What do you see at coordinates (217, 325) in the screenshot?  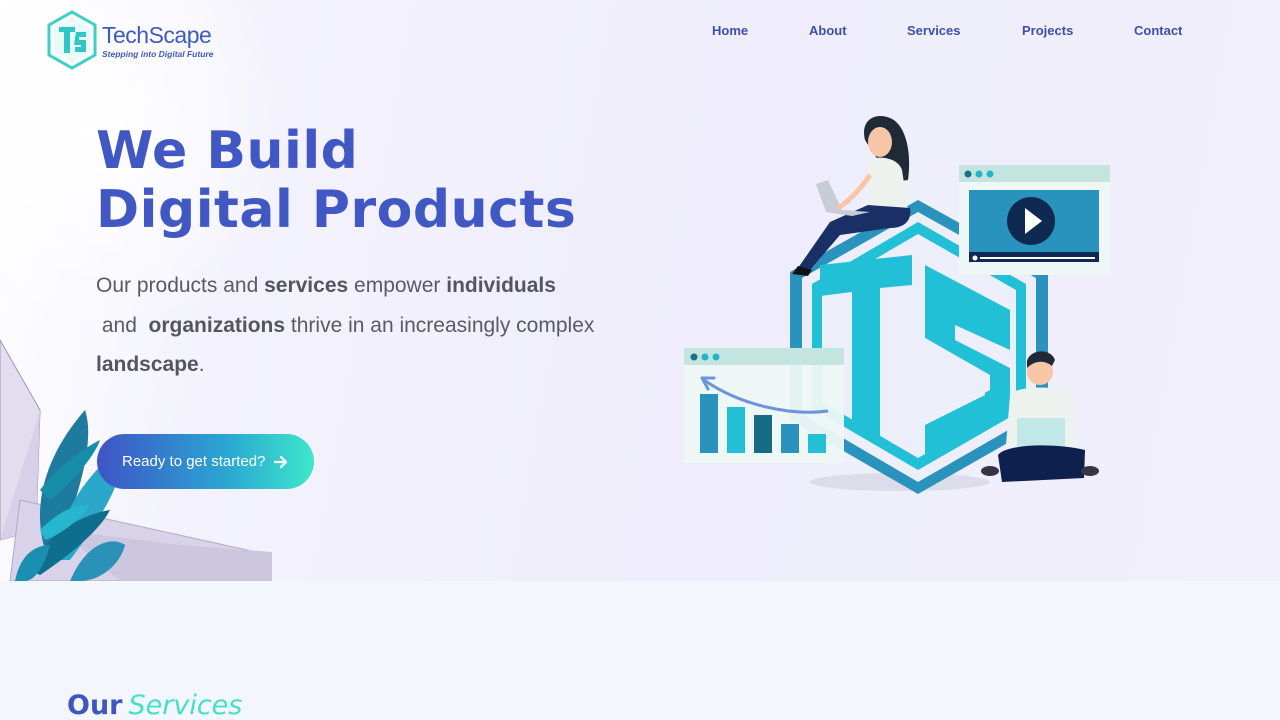 I see `subtitle-bold-organizations: organizations` at bounding box center [217, 325].